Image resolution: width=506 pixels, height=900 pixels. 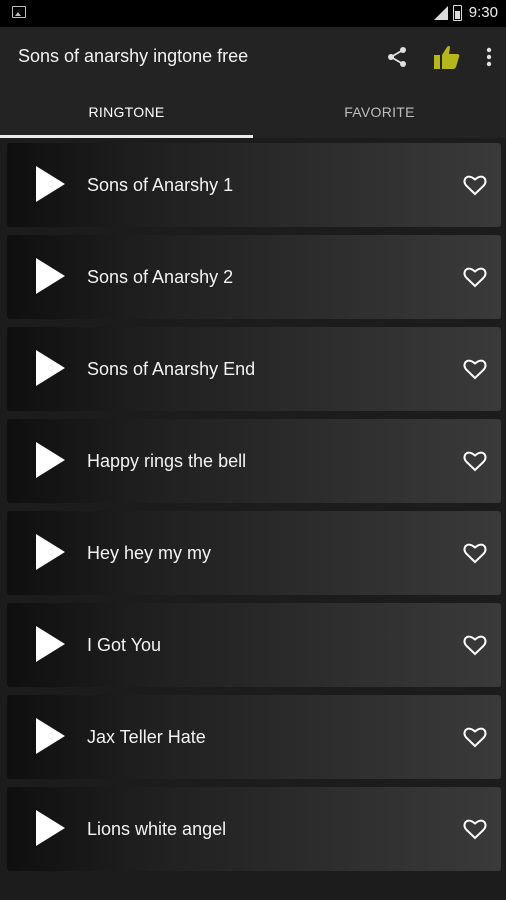 What do you see at coordinates (167, 461) in the screenshot?
I see `ringtone-title: Happy rings the bell` at bounding box center [167, 461].